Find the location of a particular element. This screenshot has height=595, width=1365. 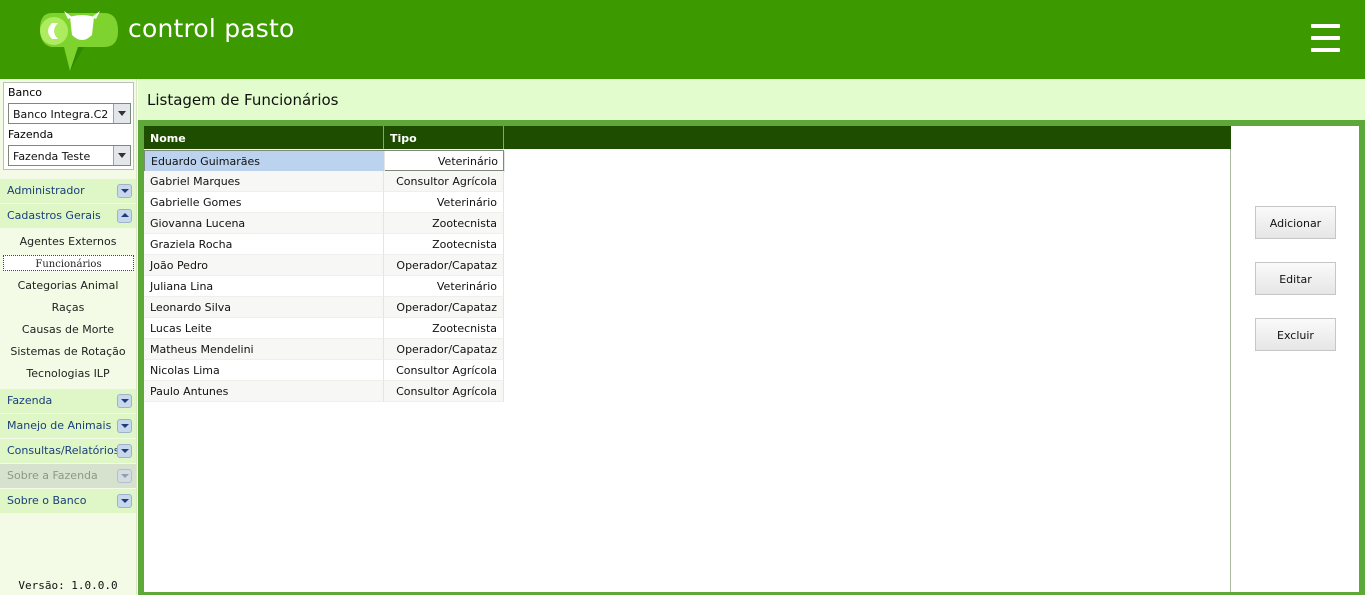

menu-fazenda: Fazenda is located at coordinates (68, 401).